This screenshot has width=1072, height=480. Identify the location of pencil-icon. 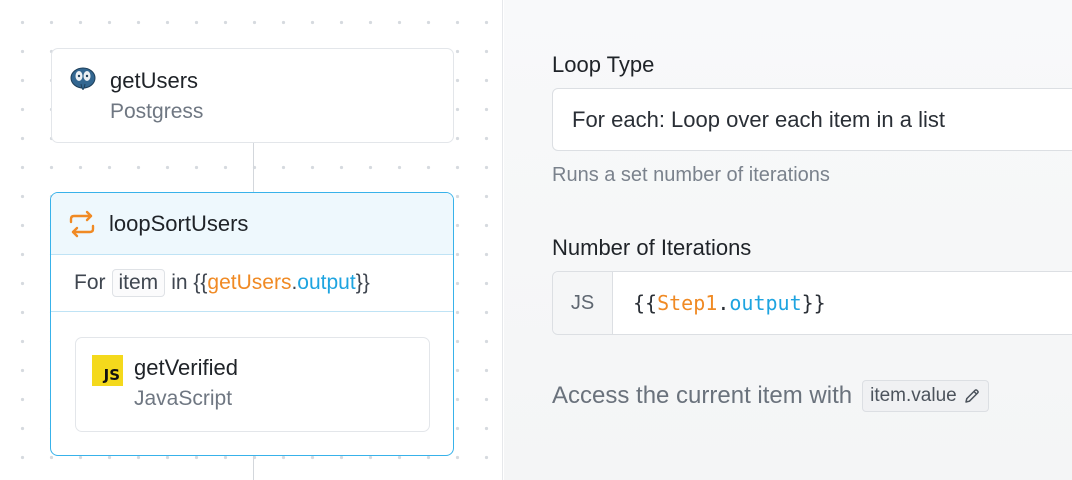
(972, 396).